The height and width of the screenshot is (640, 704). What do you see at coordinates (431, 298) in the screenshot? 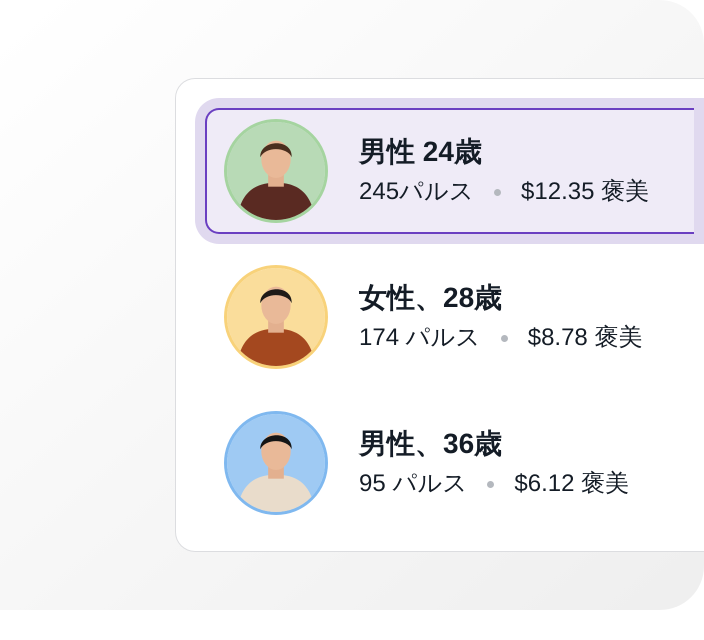
I see `person-title: 女性、28歳` at bounding box center [431, 298].